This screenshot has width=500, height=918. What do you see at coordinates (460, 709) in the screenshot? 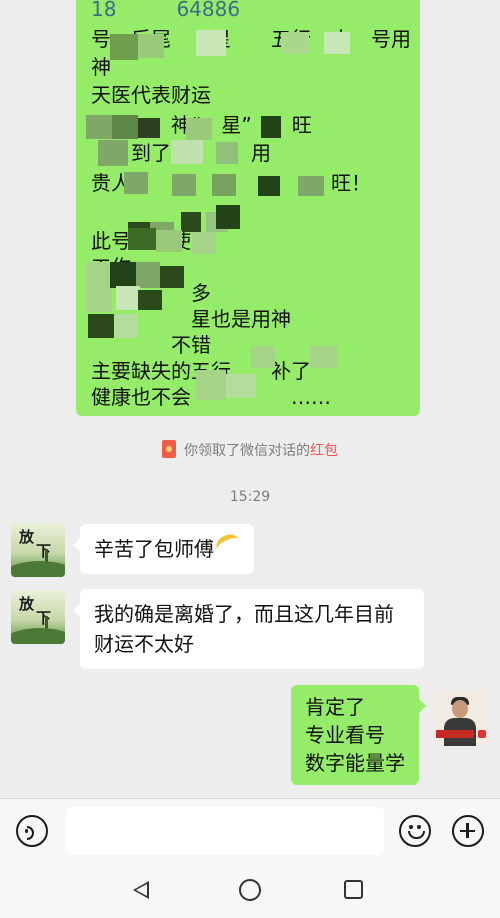
I see `avatar-head-shape` at bounding box center [460, 709].